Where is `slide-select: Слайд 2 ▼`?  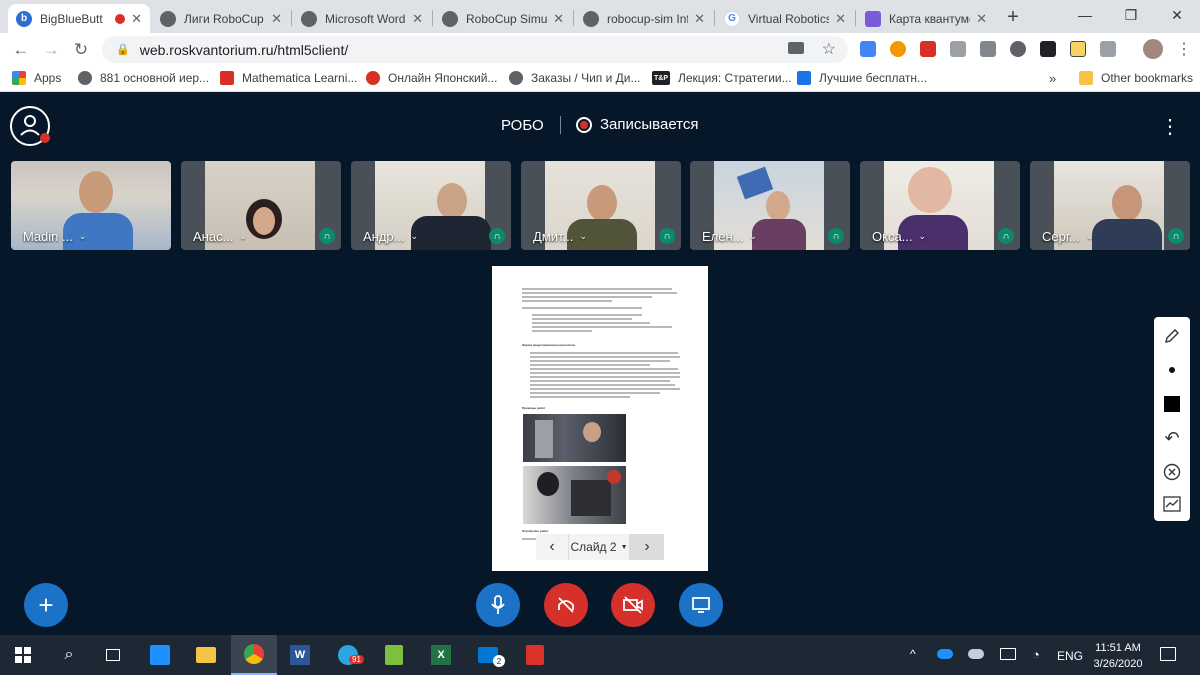 slide-select: Слайд 2 ▼ is located at coordinates (599, 547).